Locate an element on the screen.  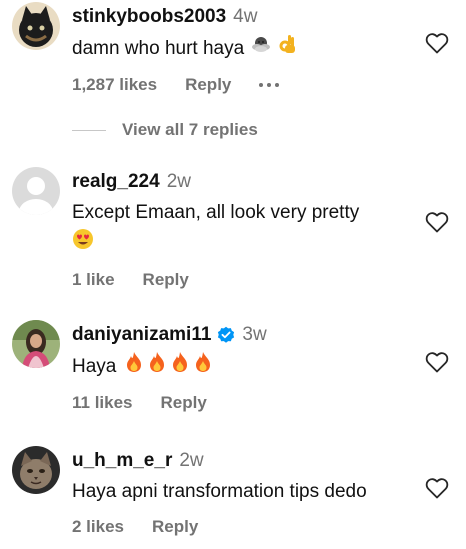
dark-cat-avatar-image is located at coordinates (36, 26).